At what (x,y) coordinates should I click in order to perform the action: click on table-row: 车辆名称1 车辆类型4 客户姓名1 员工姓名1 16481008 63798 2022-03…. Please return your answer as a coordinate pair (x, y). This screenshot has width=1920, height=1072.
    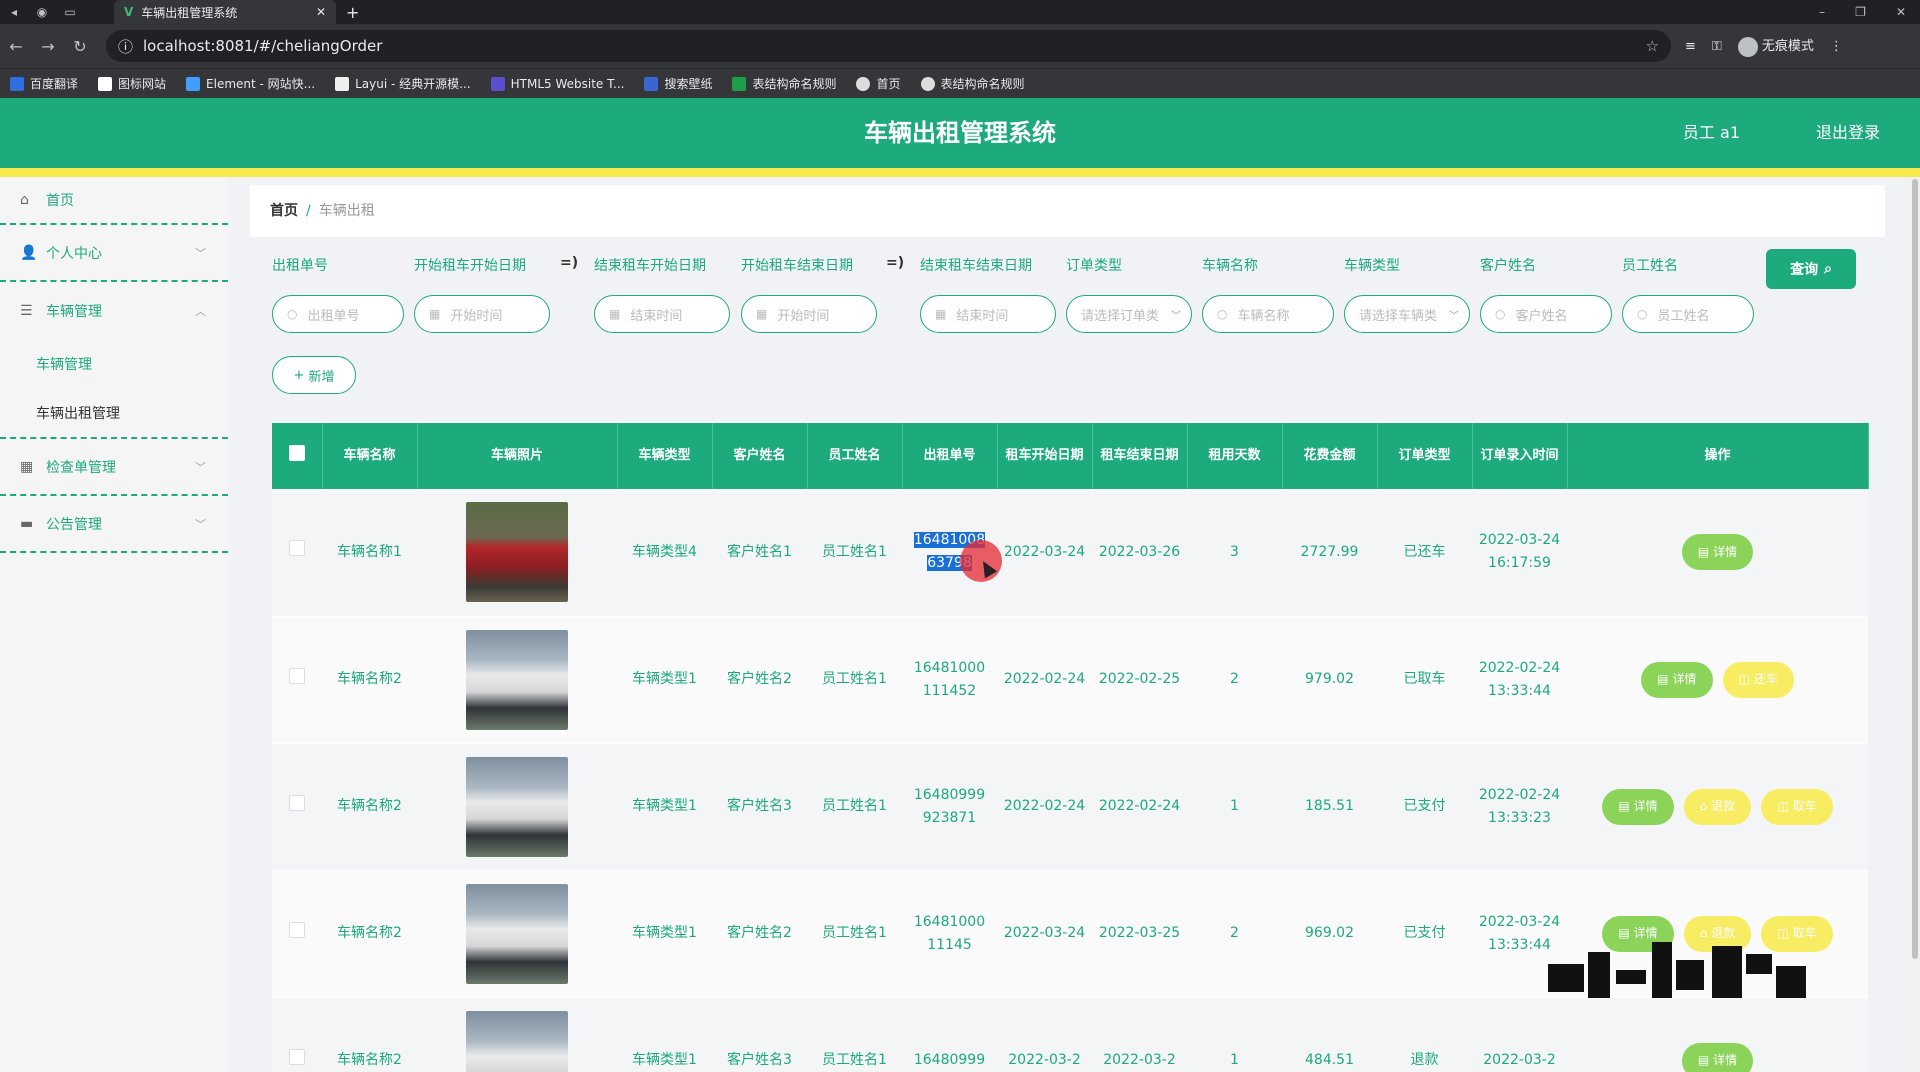
    Looking at the image, I should click on (1070, 553).